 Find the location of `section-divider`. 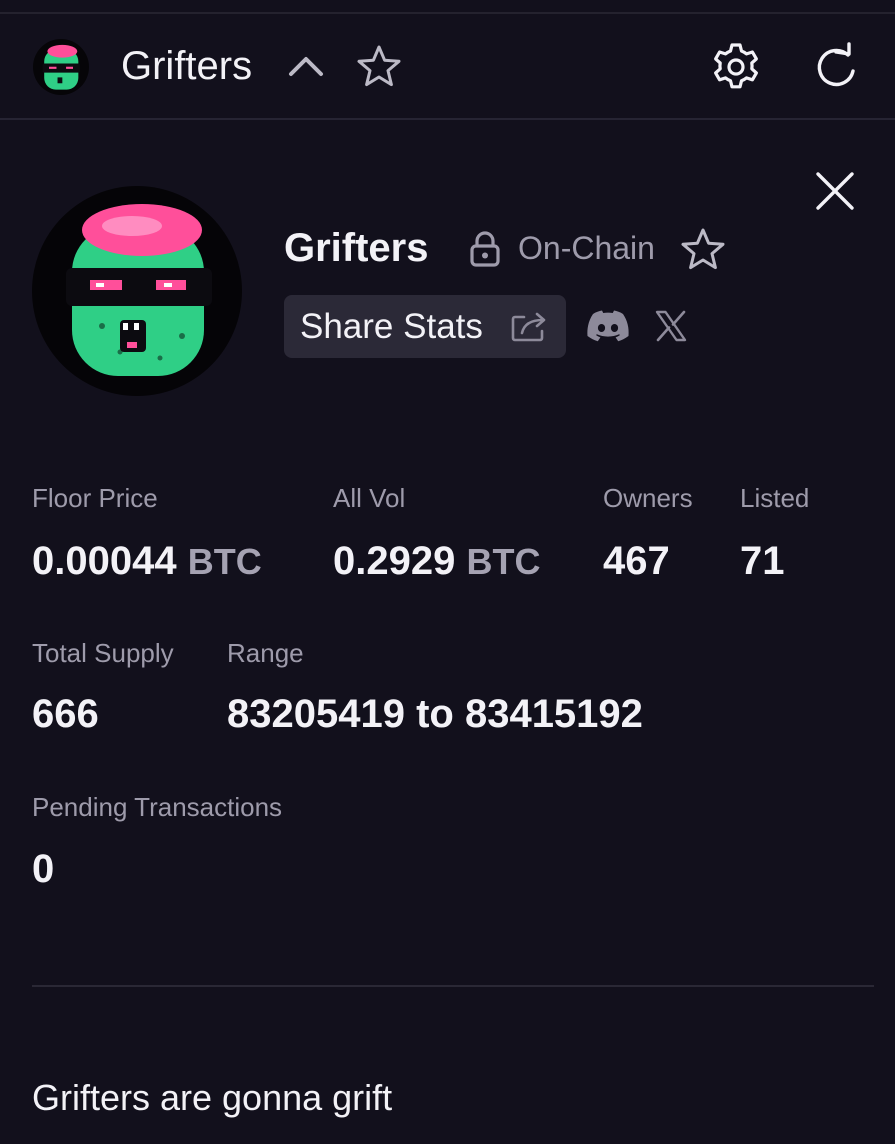

section-divider is located at coordinates (453, 986).